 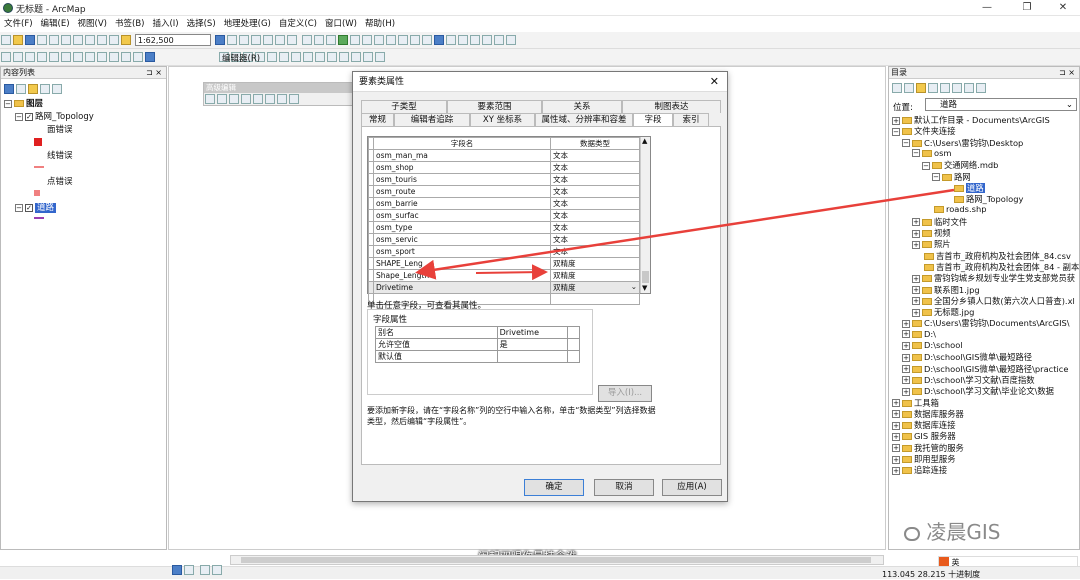 I want to click on annotation-arrows, so click(x=685, y=234).